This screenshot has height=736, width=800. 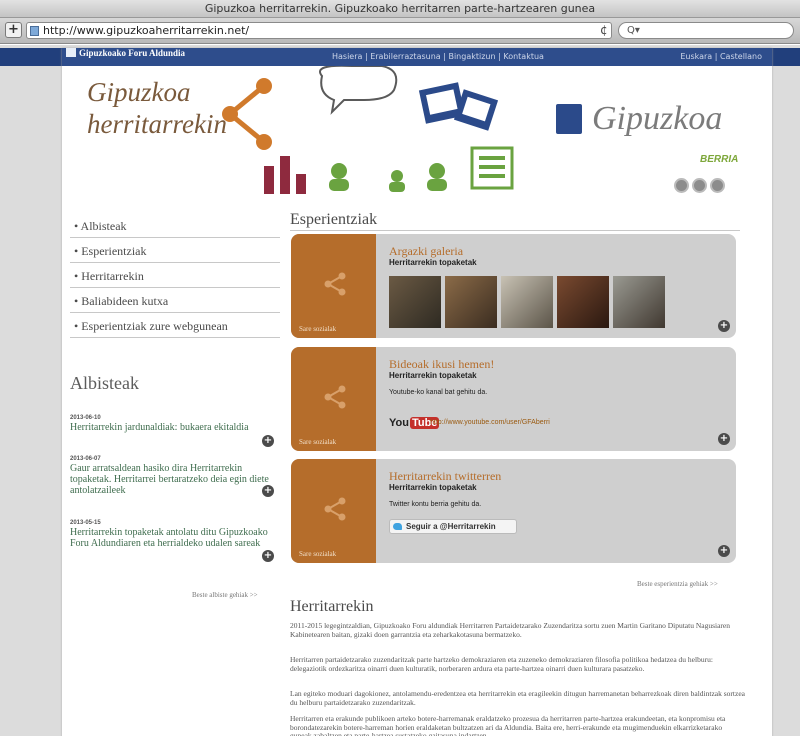 I want to click on facebook-icon, so click(x=717, y=185).